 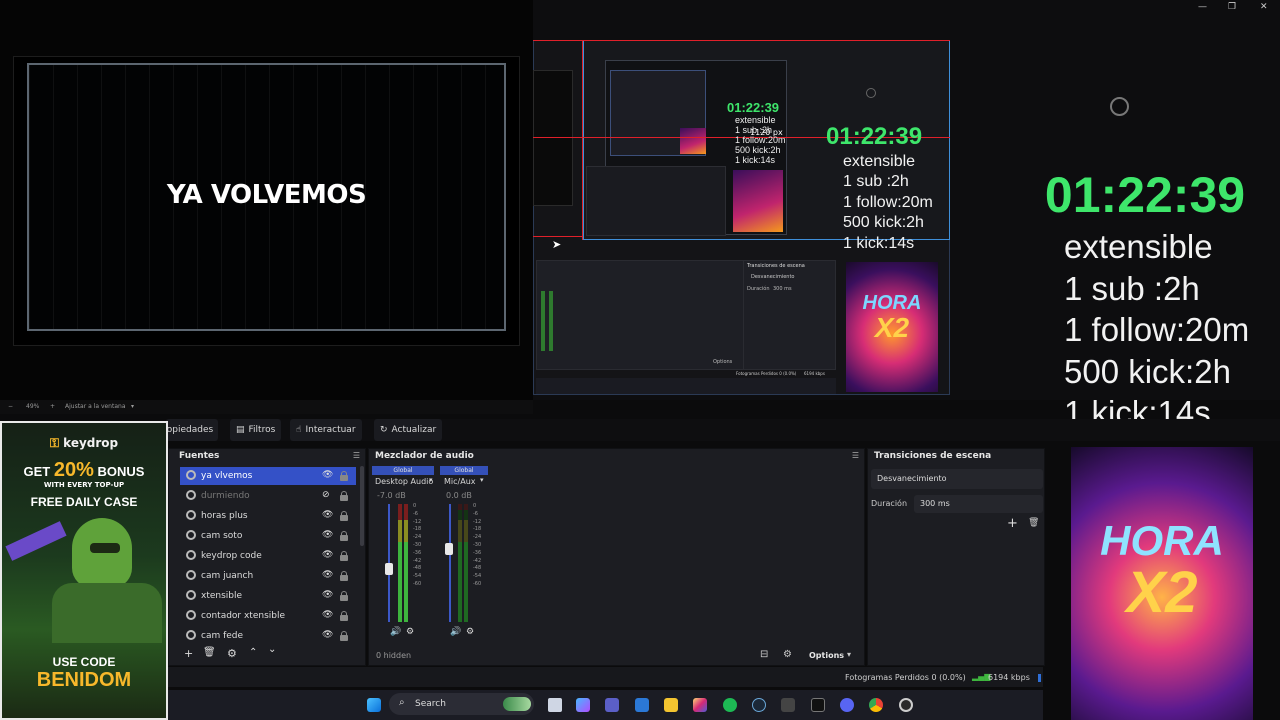 What do you see at coordinates (222, 596) in the screenshot?
I see `source-label: xtensible` at bounding box center [222, 596].